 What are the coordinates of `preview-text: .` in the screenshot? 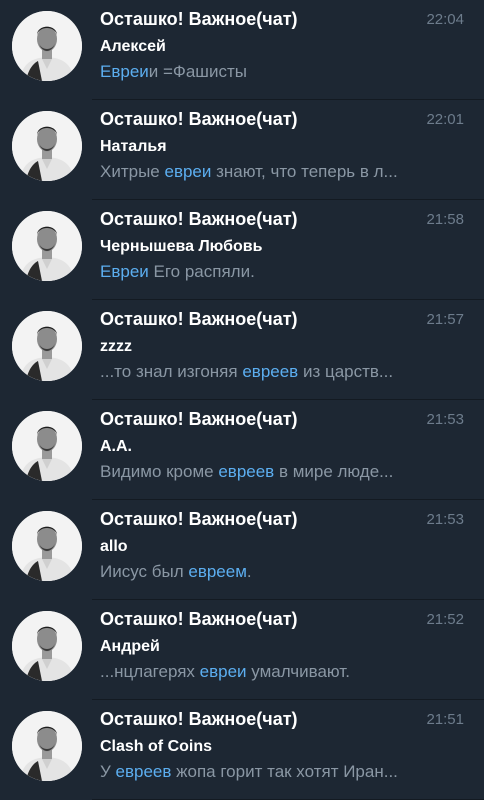 It's located at (249, 571).